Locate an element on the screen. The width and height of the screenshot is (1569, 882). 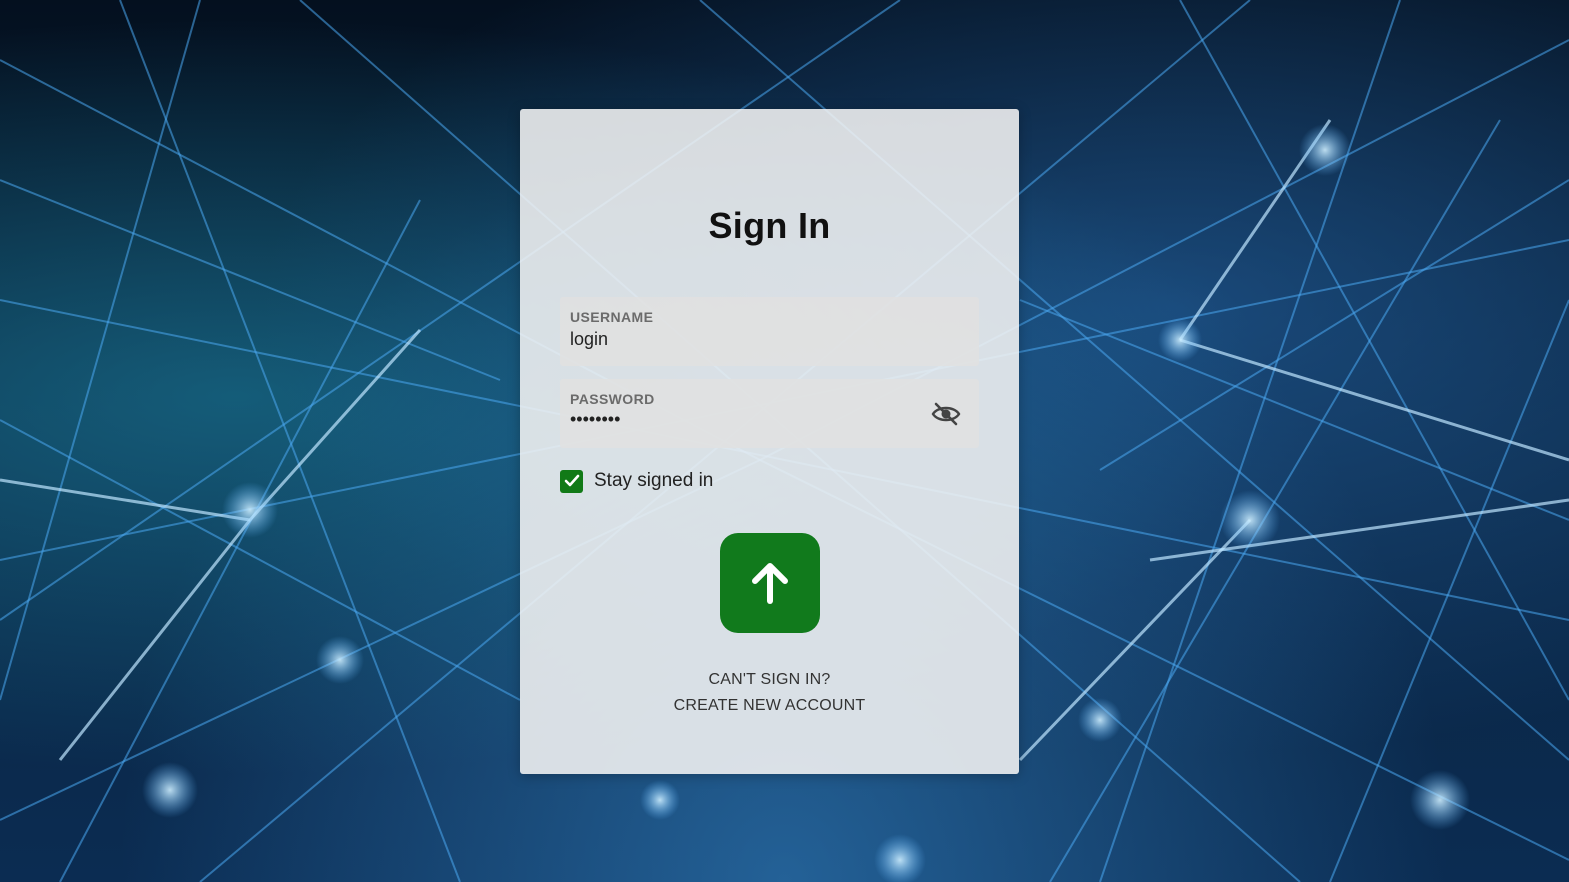
stay-signed-in-checkbox is located at coordinates (571, 481).